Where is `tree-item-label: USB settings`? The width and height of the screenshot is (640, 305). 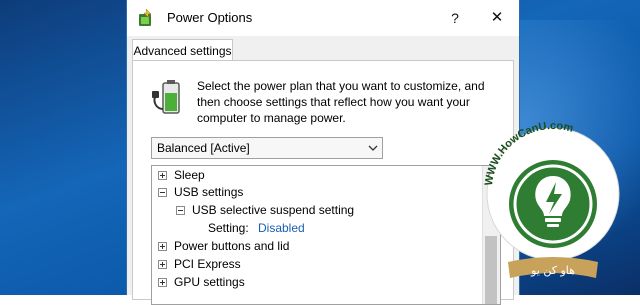
tree-item-label: USB settings is located at coordinates (209, 192).